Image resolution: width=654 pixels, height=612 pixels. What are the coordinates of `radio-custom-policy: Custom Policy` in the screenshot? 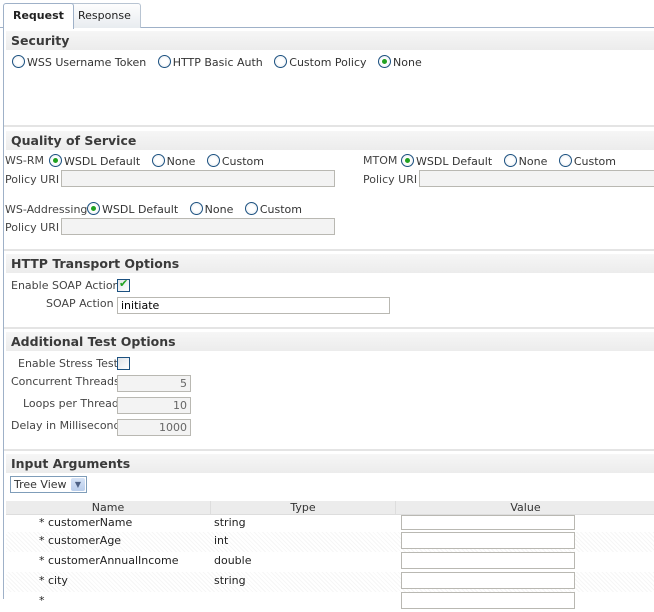 It's located at (320, 62).